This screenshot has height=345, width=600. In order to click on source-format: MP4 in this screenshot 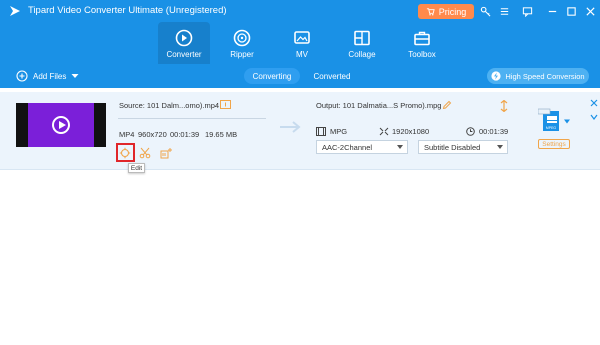, I will do `click(127, 134)`.